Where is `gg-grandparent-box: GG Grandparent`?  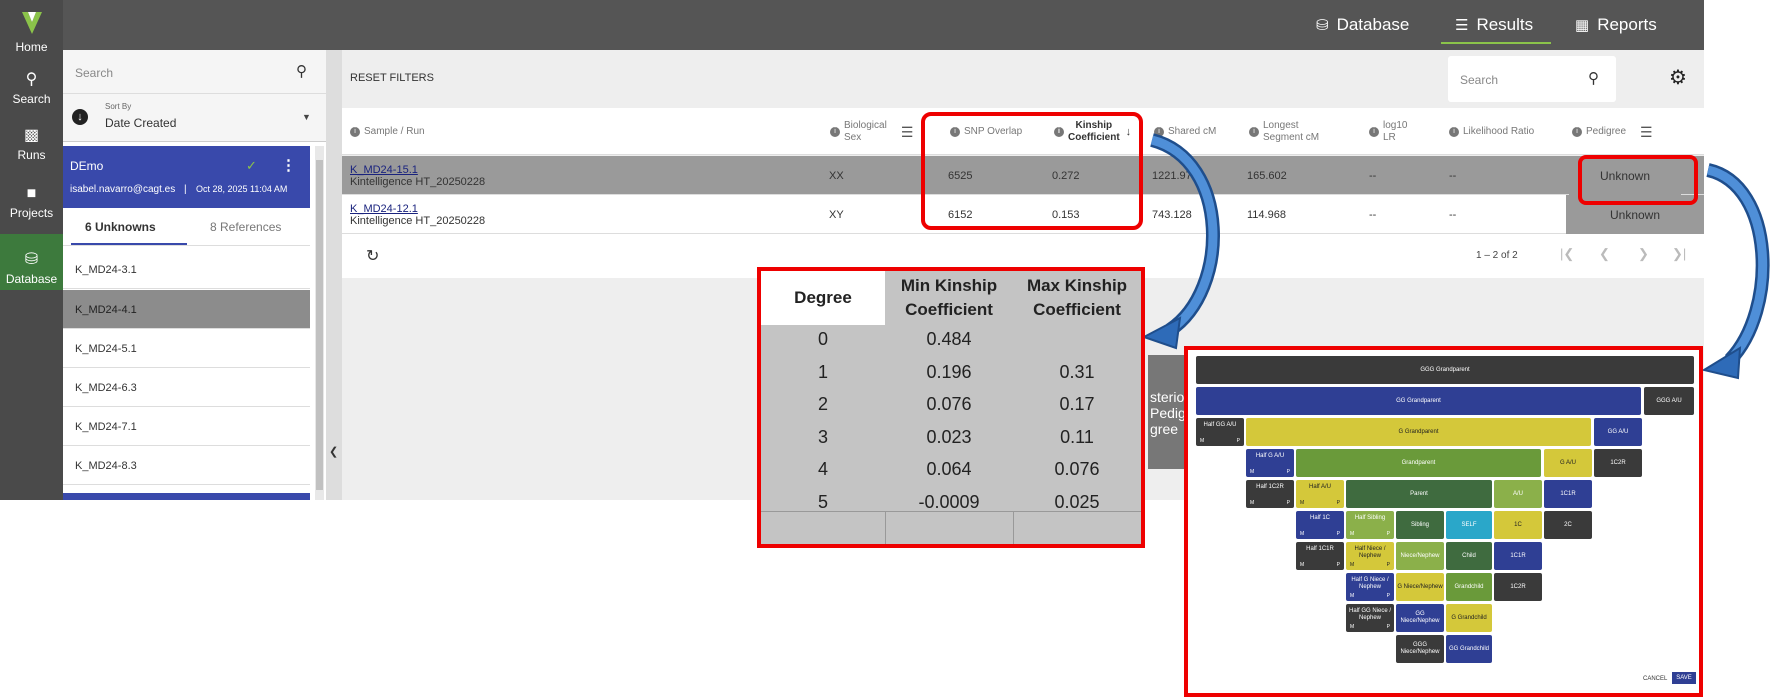 gg-grandparent-box: GG Grandparent is located at coordinates (1418, 401).